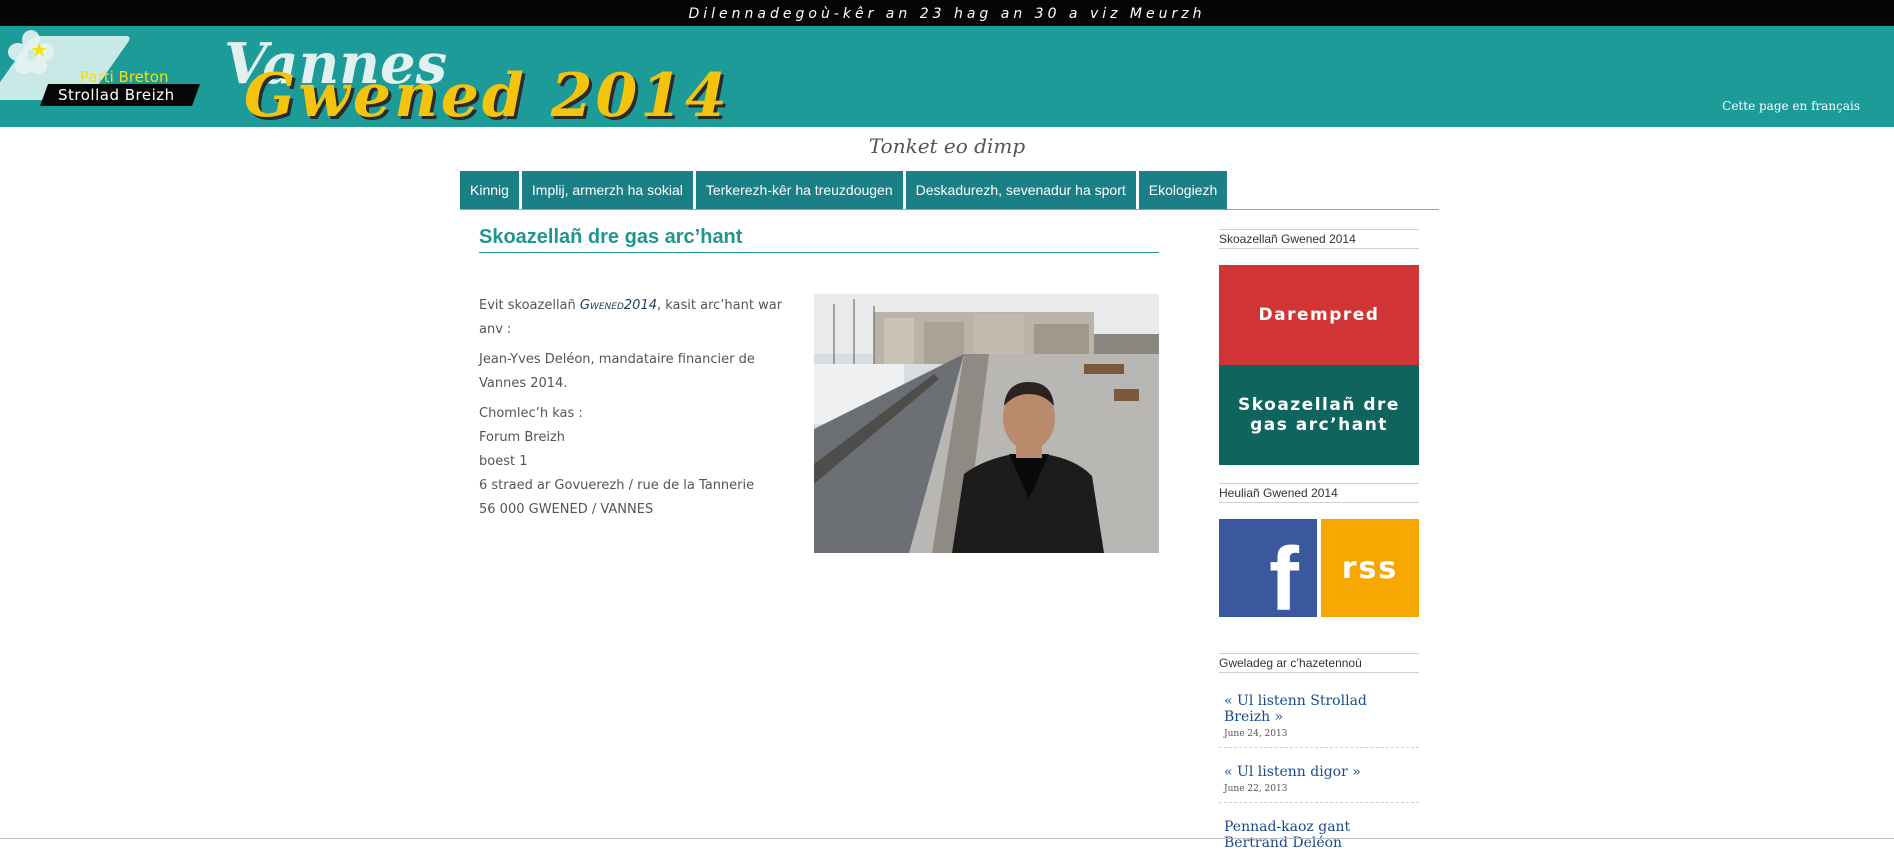 The width and height of the screenshot is (1894, 859). I want to click on list-item: Pennad-kaoz gant Bertrand Deléon, so click(1319, 836).